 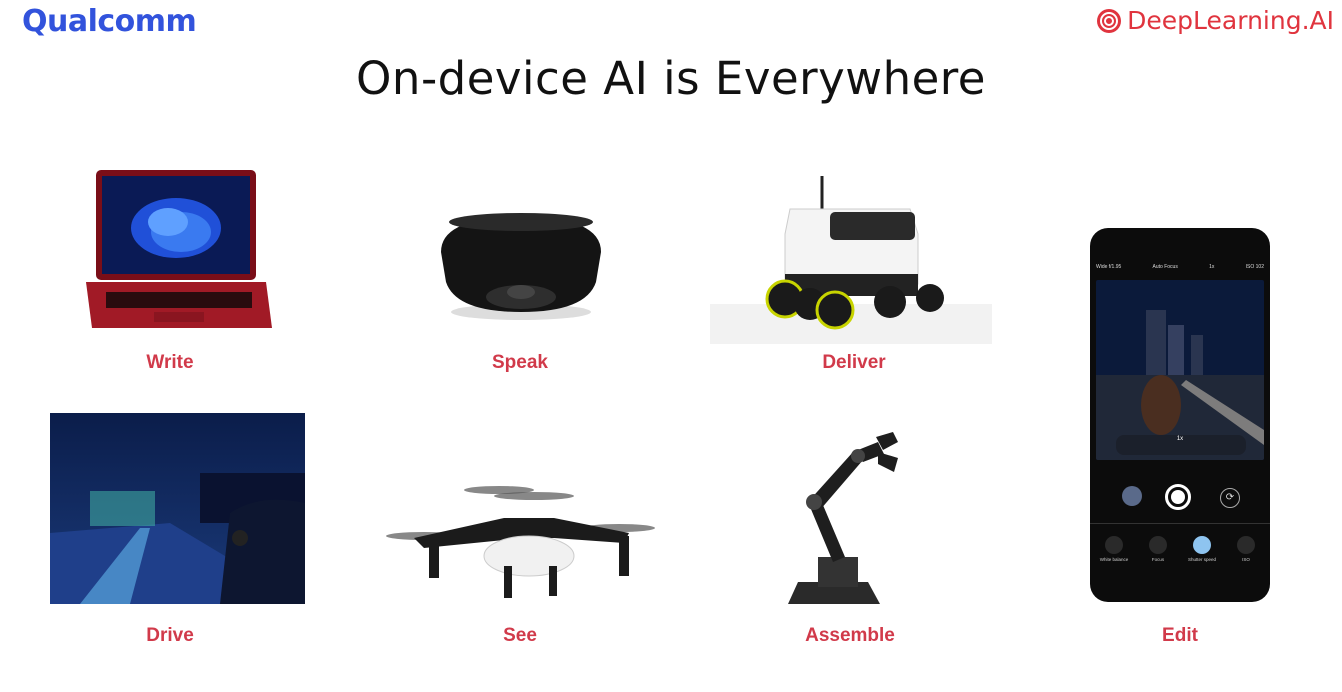 I want to click on robotic-arm-image, so click(x=850, y=520).